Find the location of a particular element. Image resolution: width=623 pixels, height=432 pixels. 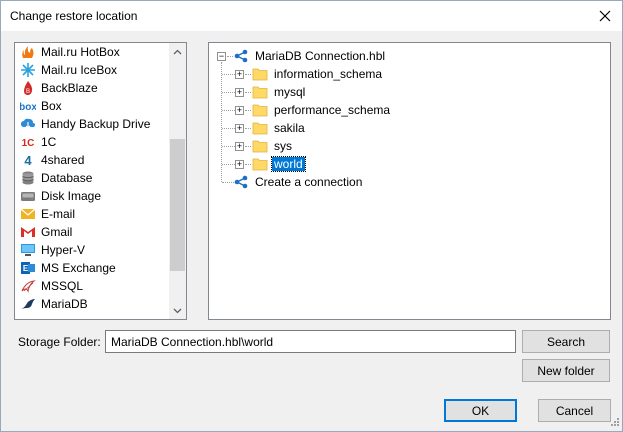

list-item-disk-image: Disk Image is located at coordinates (92, 196).